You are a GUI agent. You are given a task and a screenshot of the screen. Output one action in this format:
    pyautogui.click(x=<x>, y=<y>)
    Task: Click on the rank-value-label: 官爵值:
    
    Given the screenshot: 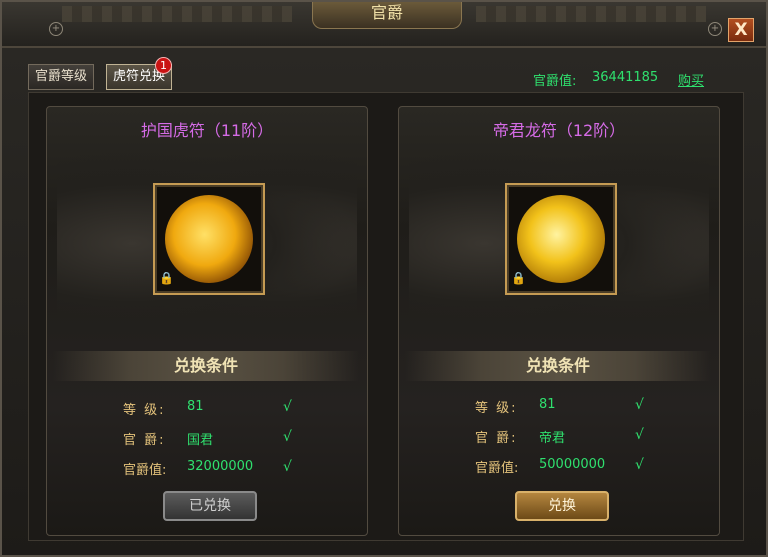 What is the action you would take?
    pyautogui.click(x=555, y=81)
    